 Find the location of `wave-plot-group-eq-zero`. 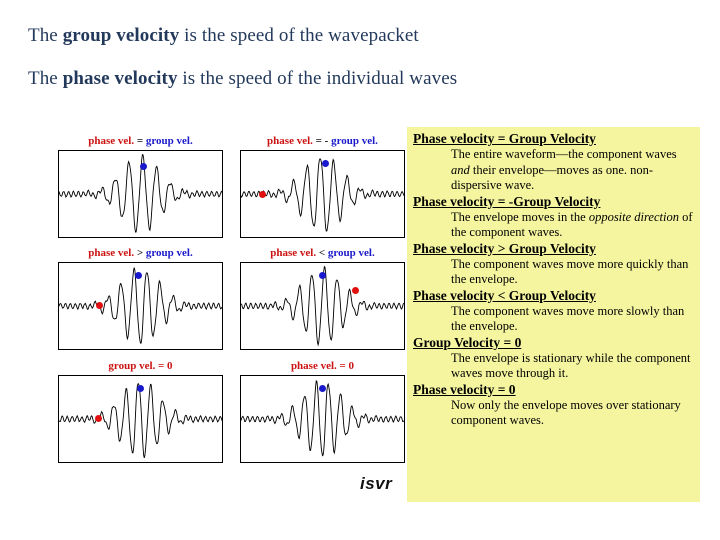

wave-plot-group-eq-zero is located at coordinates (140, 419).